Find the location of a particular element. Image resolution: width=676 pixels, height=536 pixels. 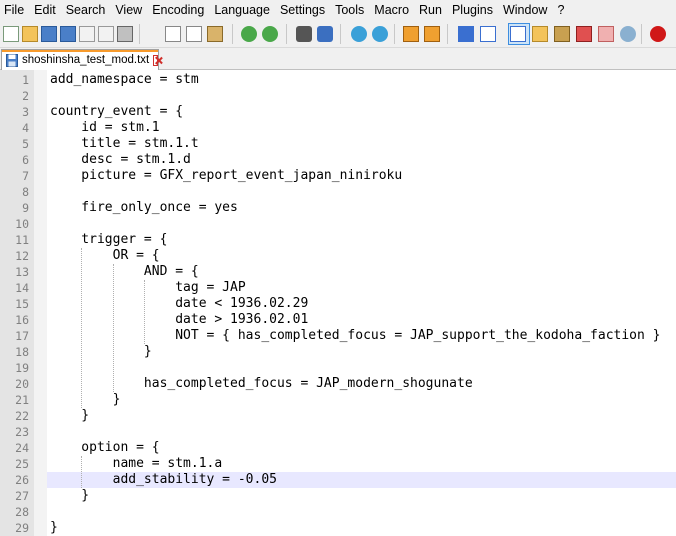

line-number: 8 is located at coordinates (25, 192).